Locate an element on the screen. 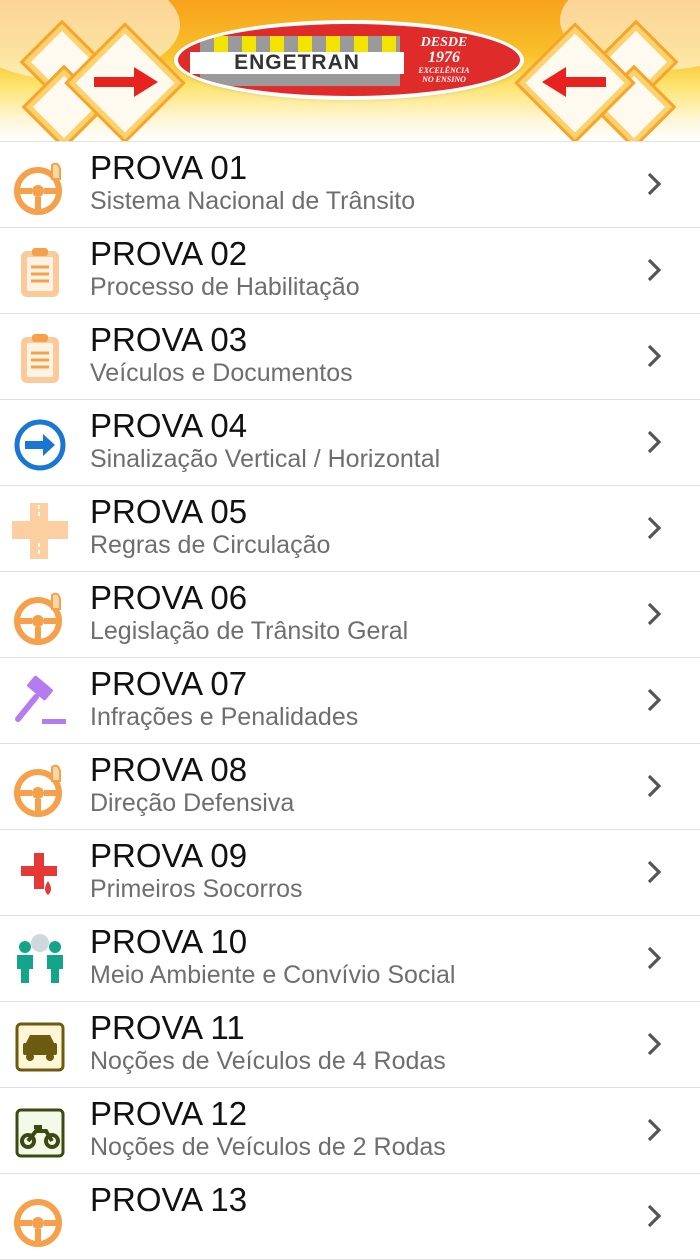 This screenshot has width=700, height=1260. arrow-right-icon is located at coordinates (126, 82).